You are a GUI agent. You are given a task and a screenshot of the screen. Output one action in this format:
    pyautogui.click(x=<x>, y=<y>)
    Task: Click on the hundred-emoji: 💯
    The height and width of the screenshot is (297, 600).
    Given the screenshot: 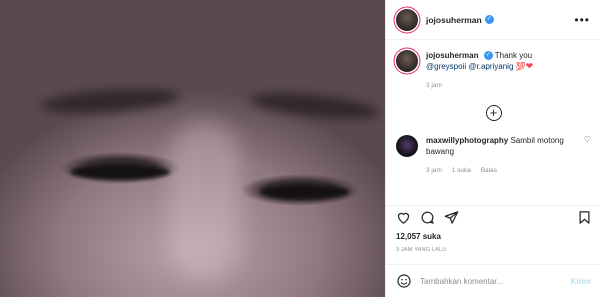 What is the action you would take?
    pyautogui.click(x=520, y=66)
    